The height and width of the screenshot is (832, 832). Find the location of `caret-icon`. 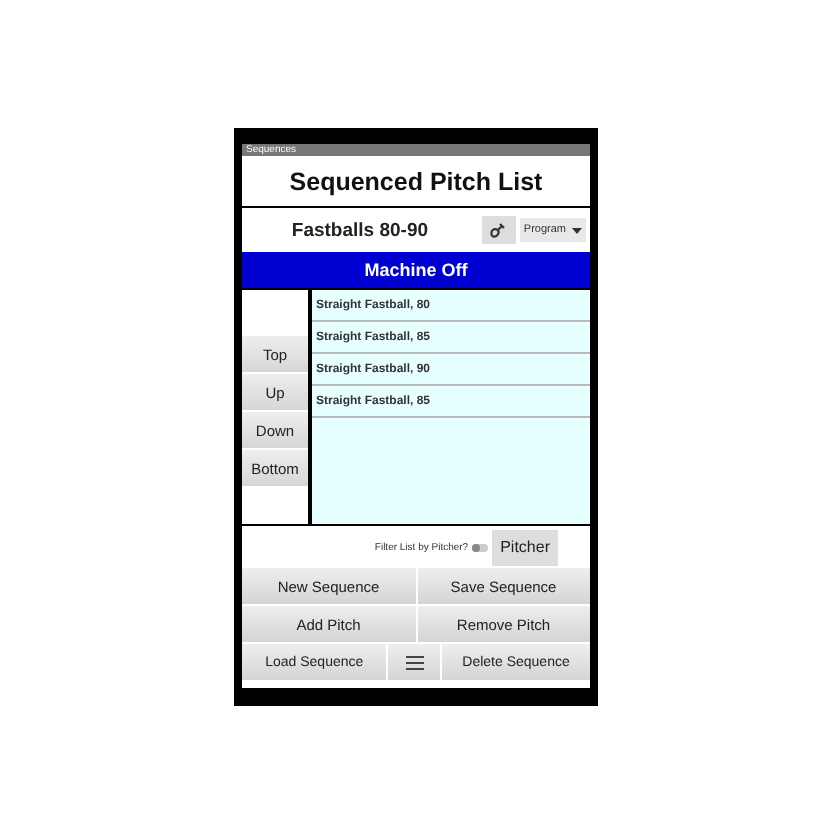

caret-icon is located at coordinates (577, 230).